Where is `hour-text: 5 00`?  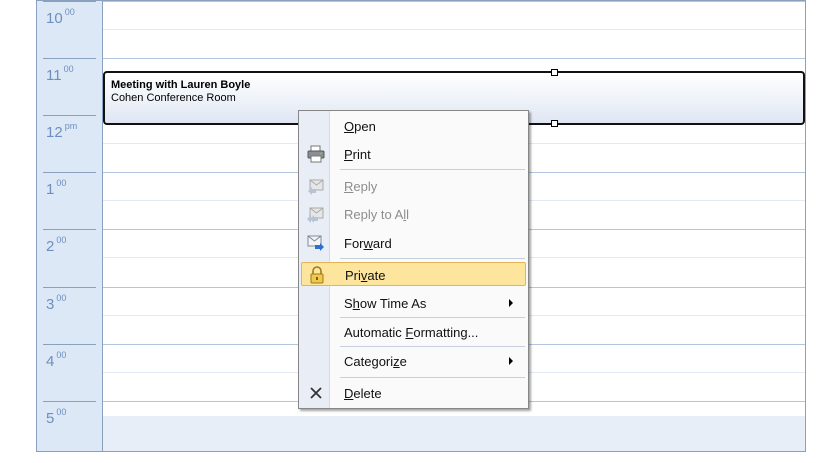
hour-text: 5 00 is located at coordinates (56, 416).